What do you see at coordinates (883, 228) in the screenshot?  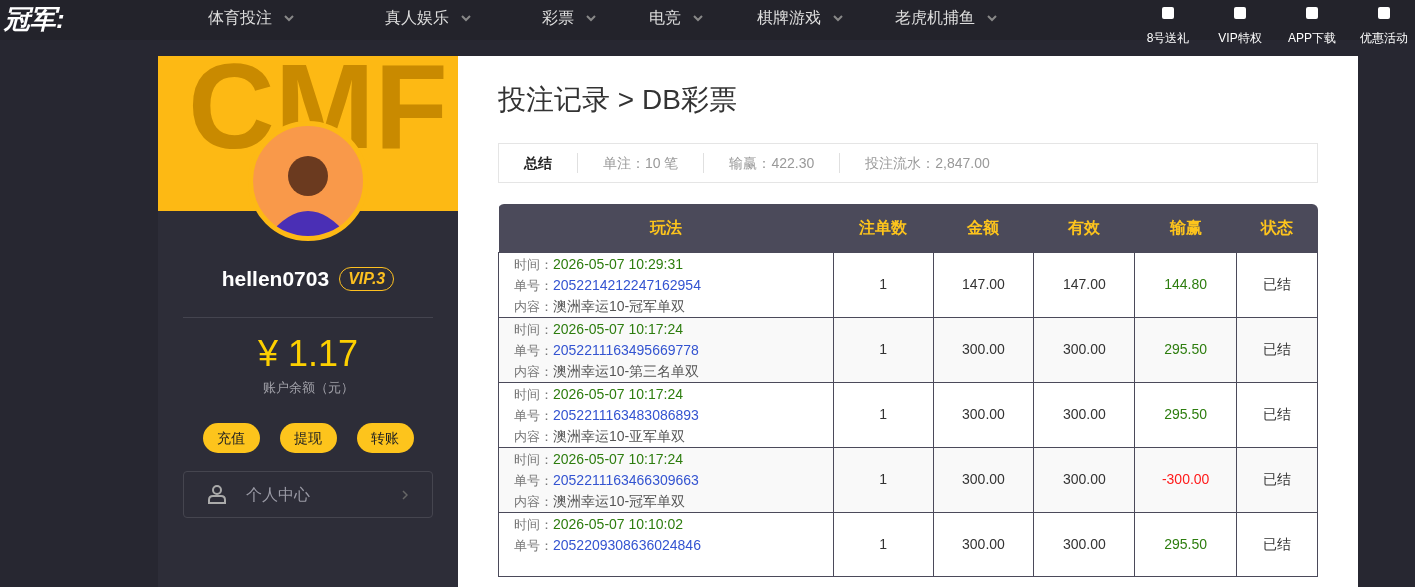 I see `column-header: 注单数` at bounding box center [883, 228].